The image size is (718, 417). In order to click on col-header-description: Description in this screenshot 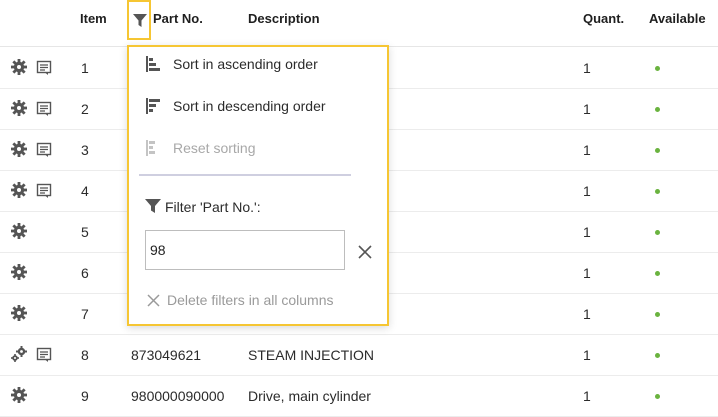, I will do `click(284, 18)`.